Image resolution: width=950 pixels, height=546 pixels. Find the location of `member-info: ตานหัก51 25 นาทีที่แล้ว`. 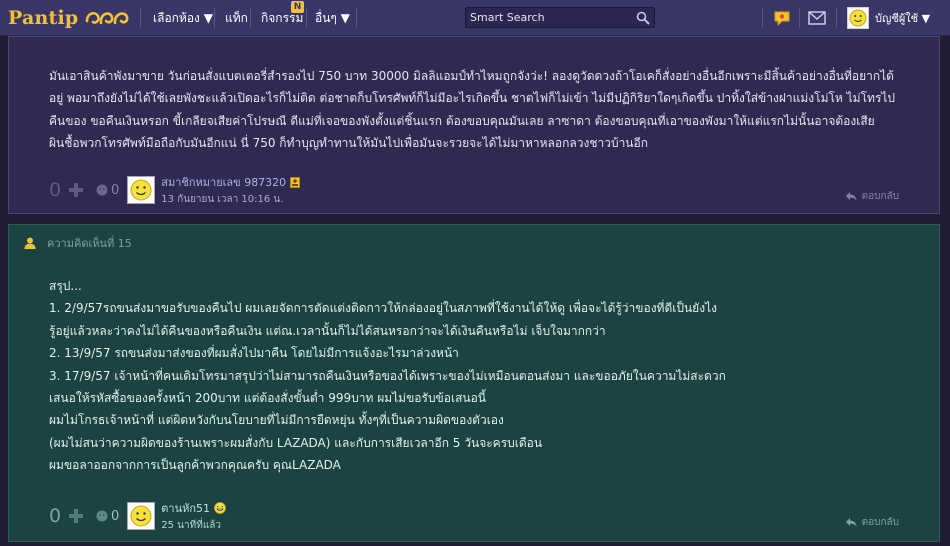

member-info: ตานหัก51 25 นาทีที่แล้ว is located at coordinates (193, 516).